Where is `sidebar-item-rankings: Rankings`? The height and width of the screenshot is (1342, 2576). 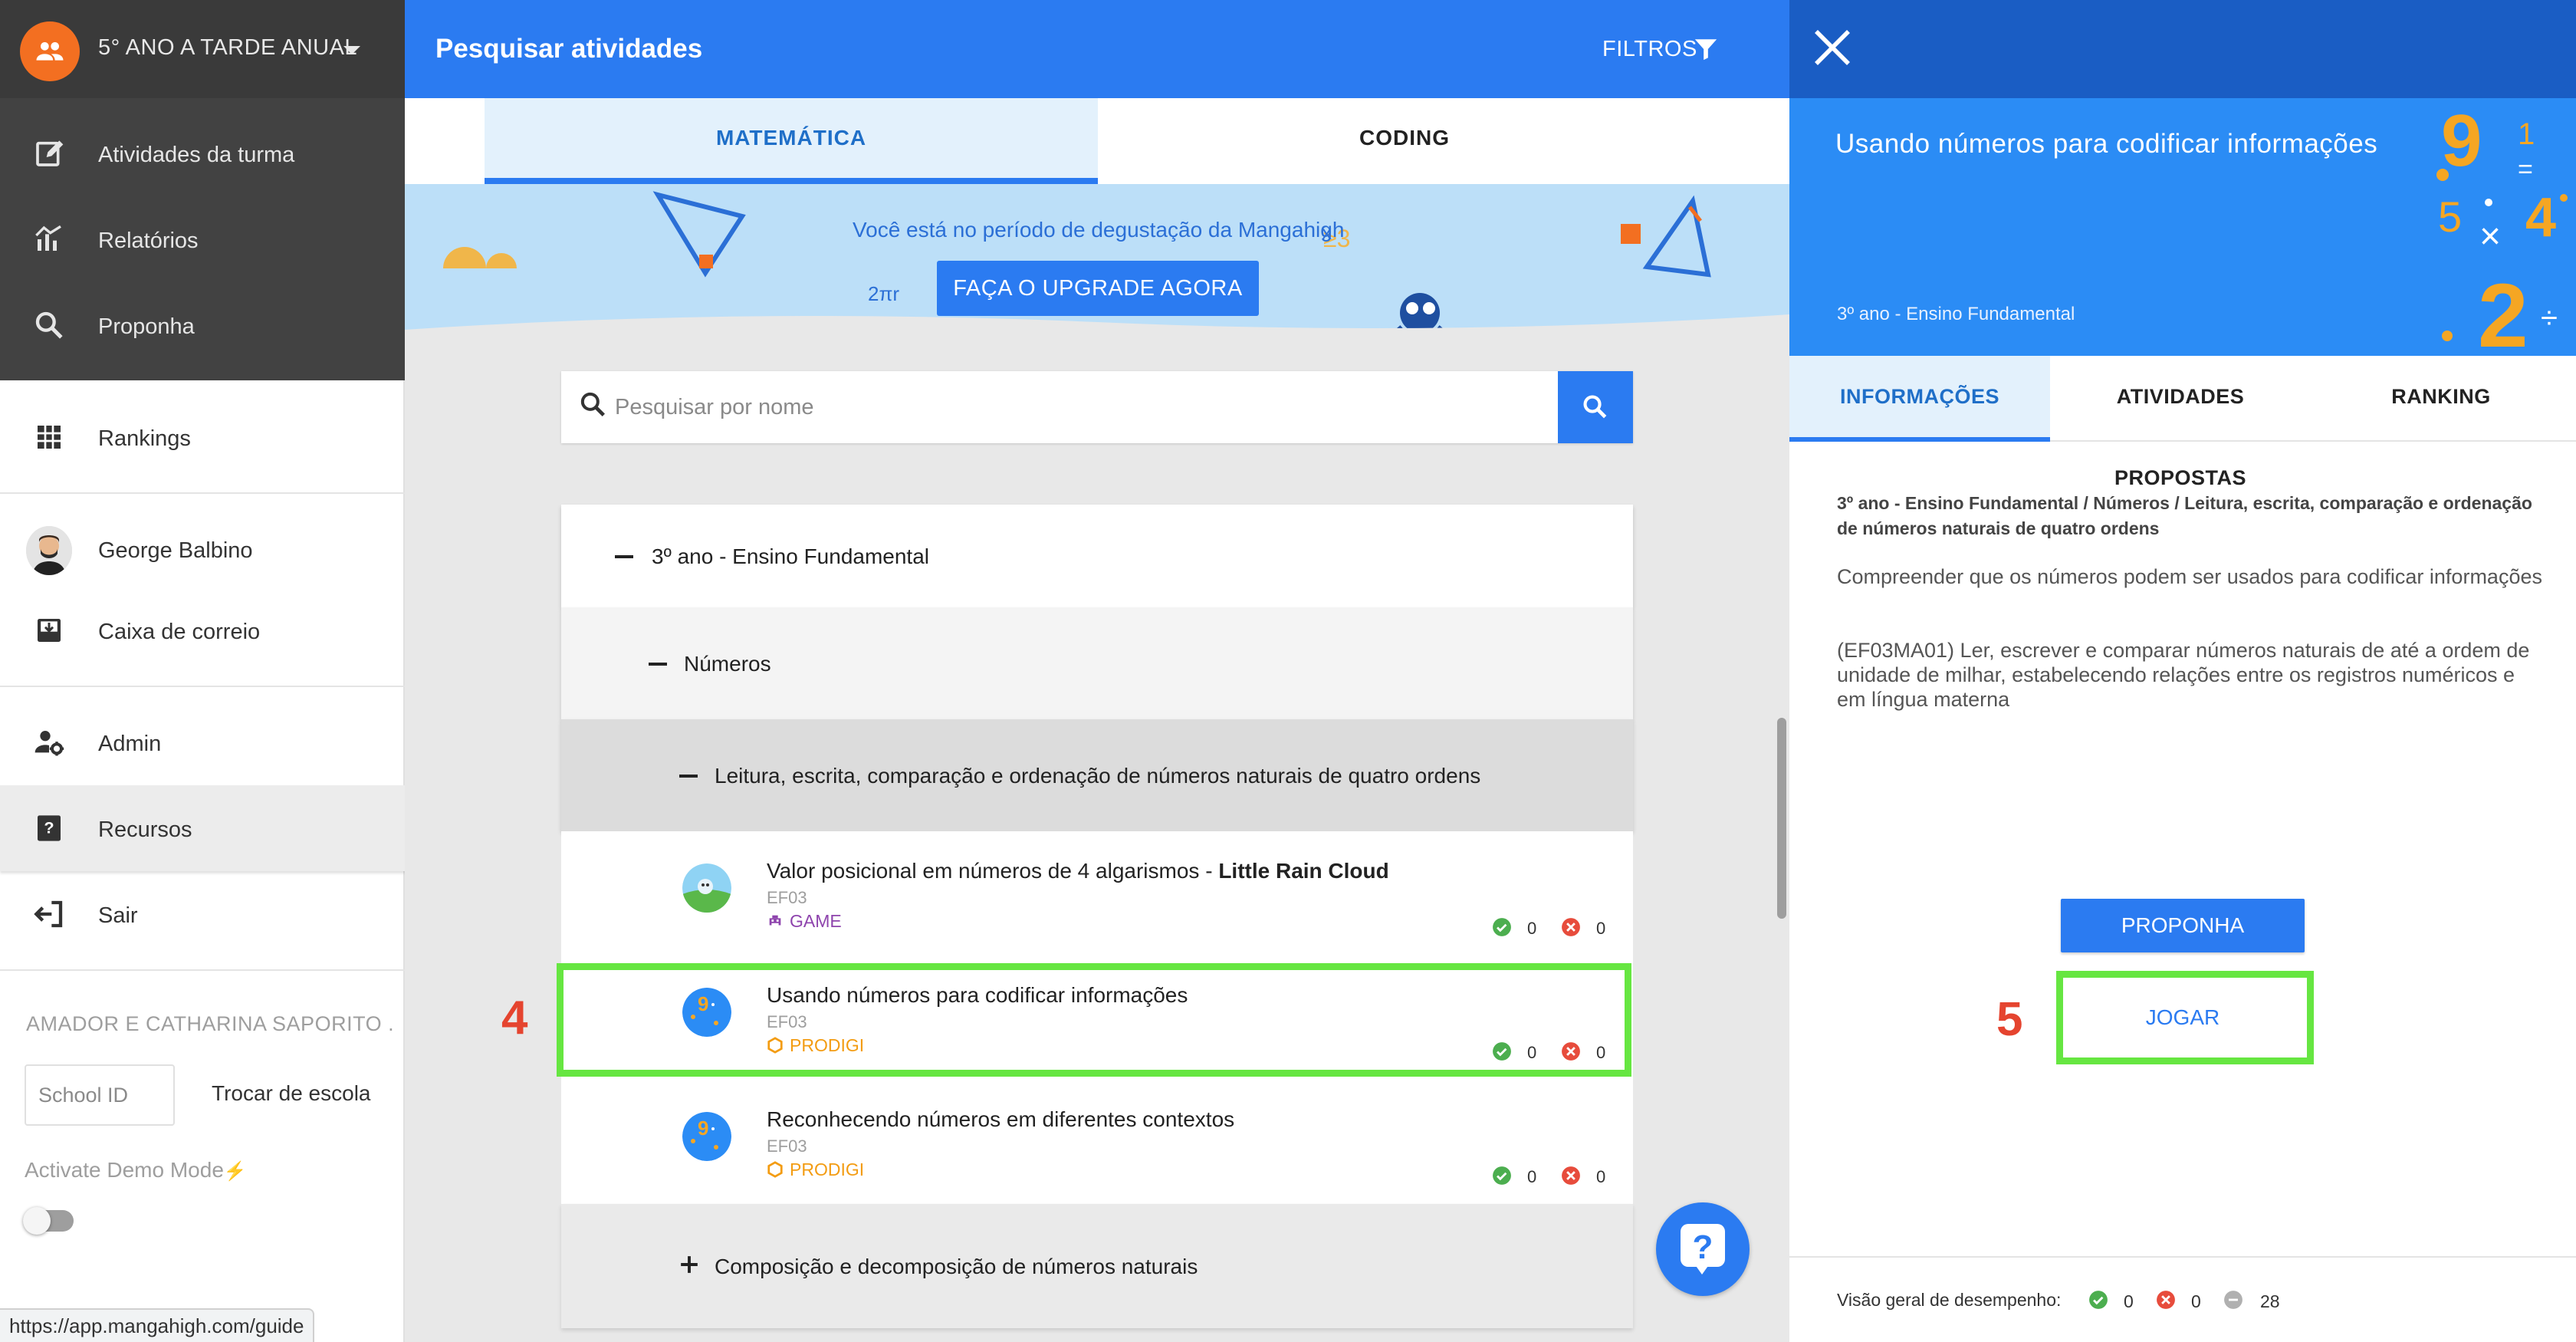 sidebar-item-rankings: Rankings is located at coordinates (202, 437).